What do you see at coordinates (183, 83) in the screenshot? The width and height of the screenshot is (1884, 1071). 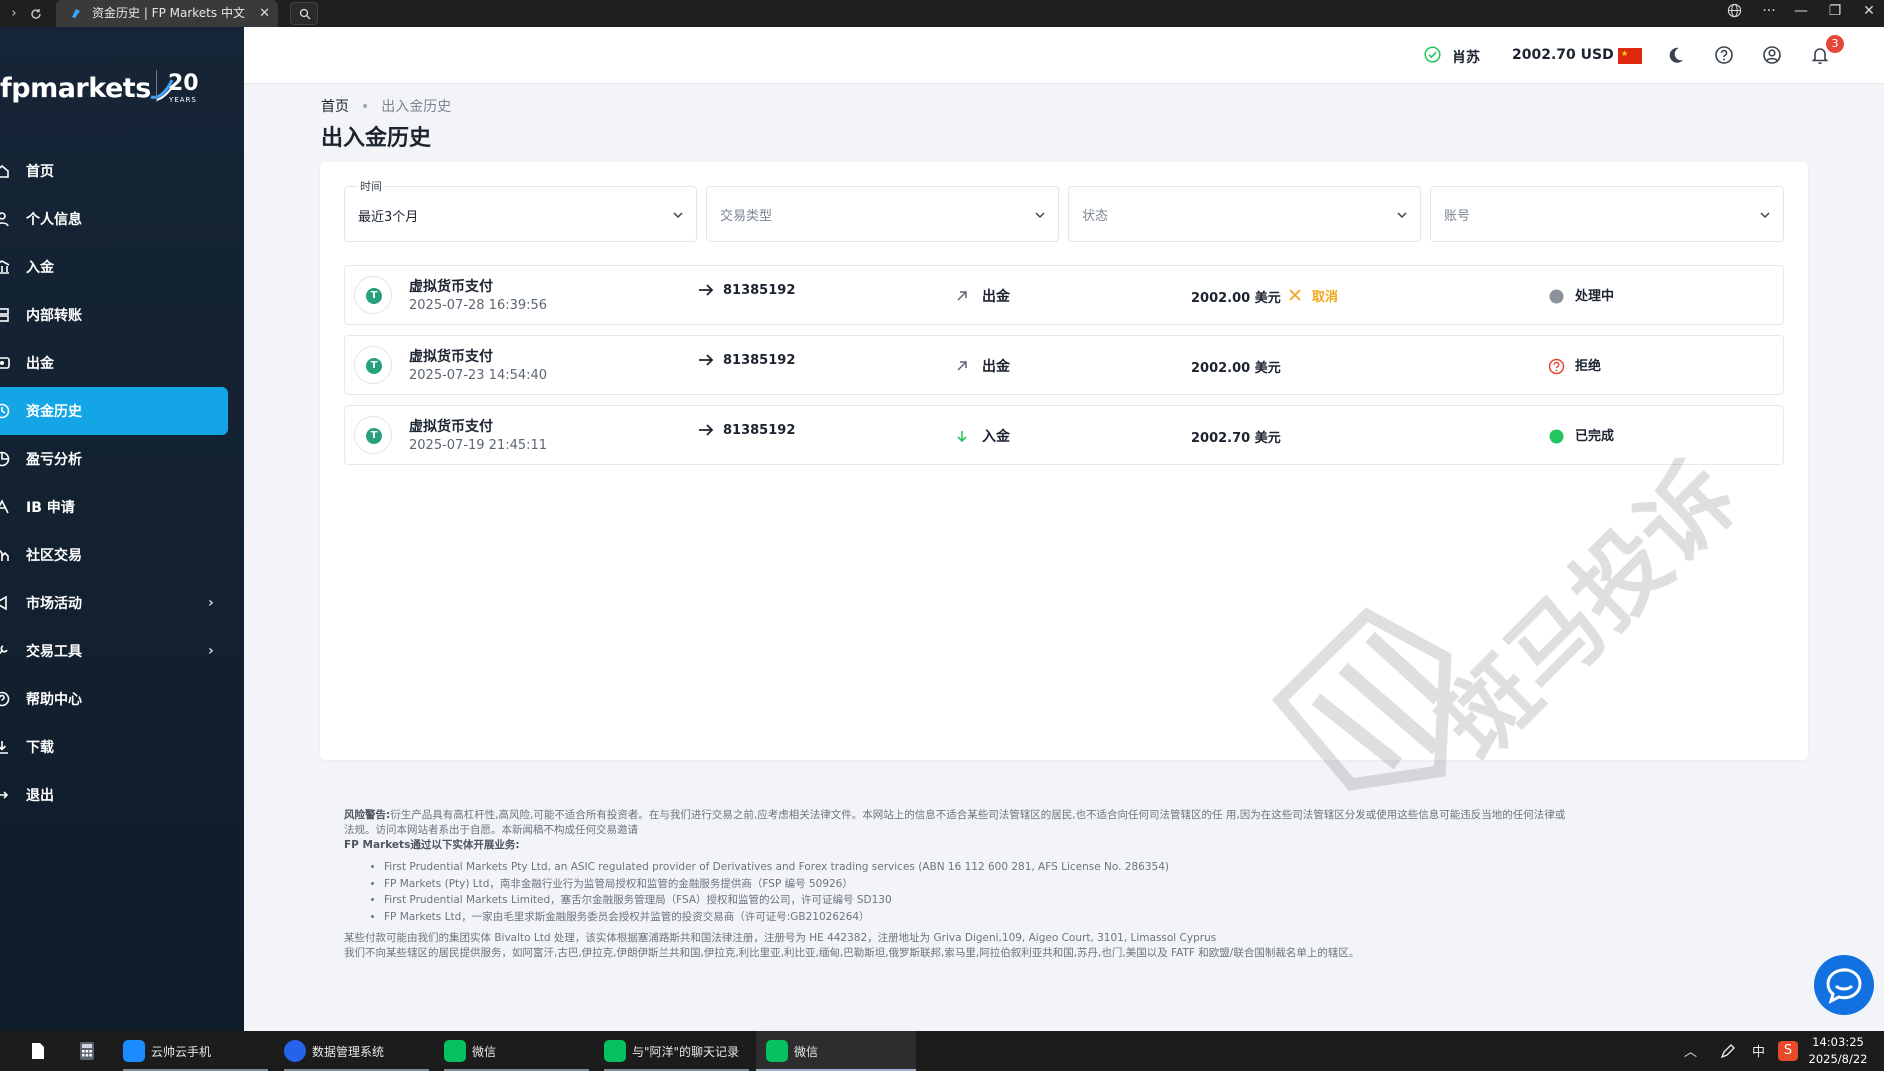 I see `logo-20: 20` at bounding box center [183, 83].